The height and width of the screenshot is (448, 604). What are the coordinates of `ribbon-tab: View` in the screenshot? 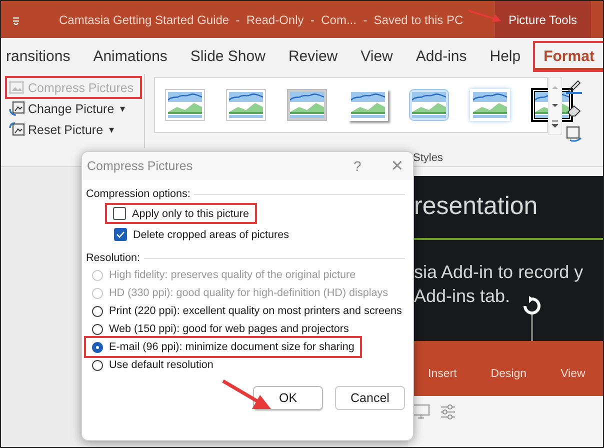 It's located at (377, 56).